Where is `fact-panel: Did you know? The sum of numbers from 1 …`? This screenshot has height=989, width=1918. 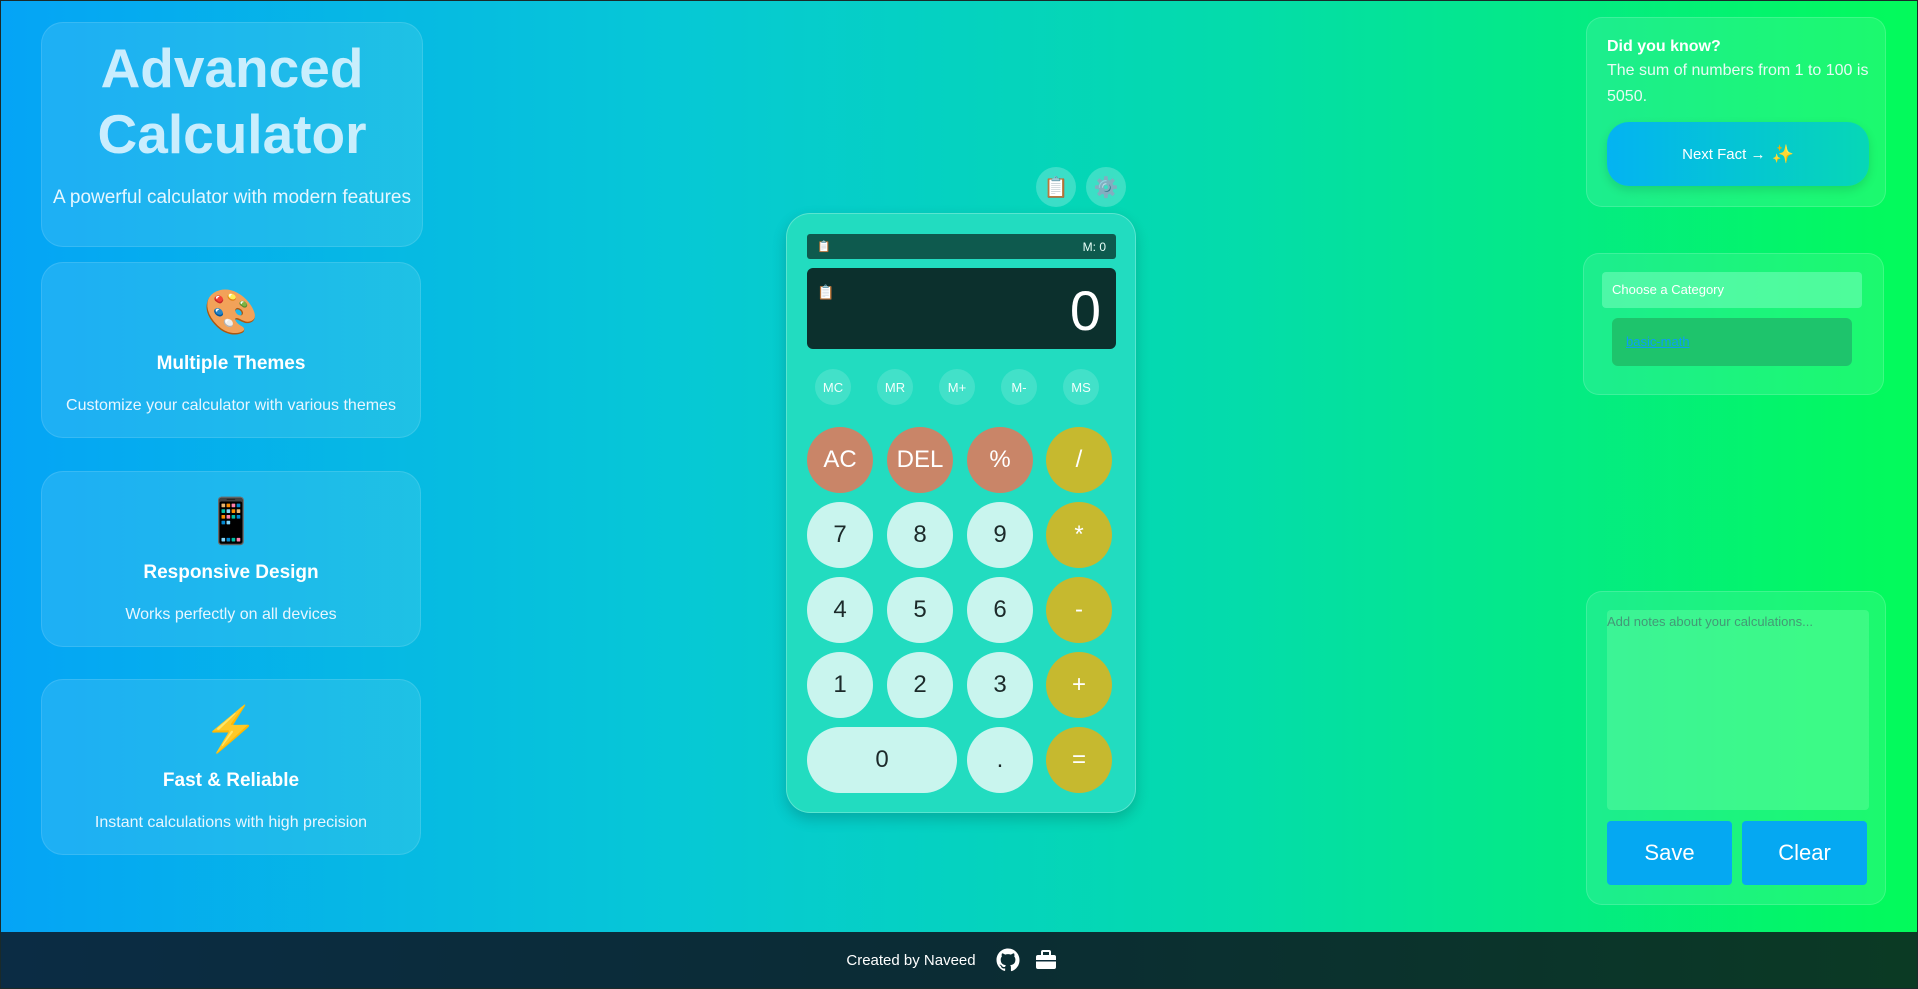
fact-panel: Did you know? The sum of numbers from 1 … is located at coordinates (1736, 112).